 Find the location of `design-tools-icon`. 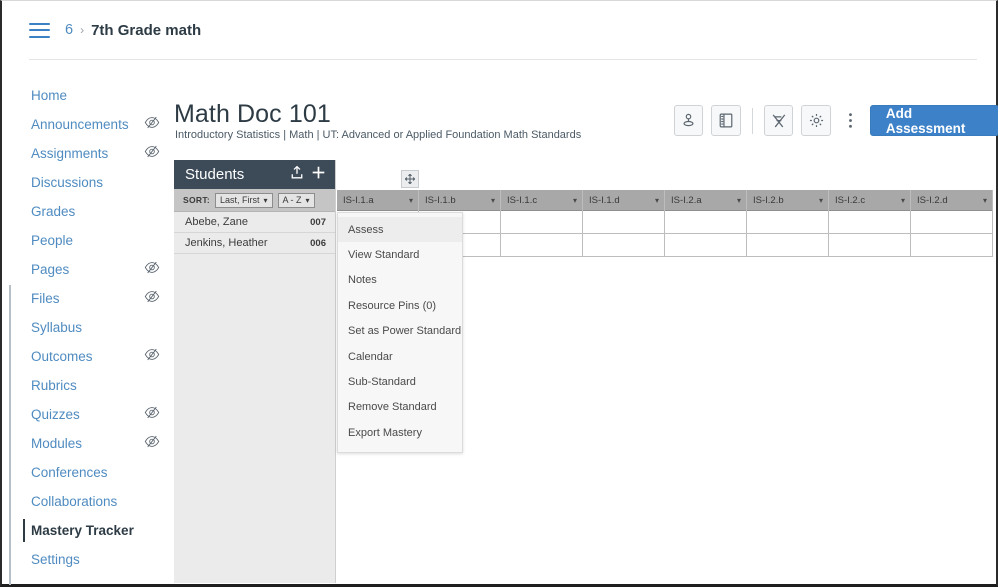

design-tools-icon is located at coordinates (778, 120).